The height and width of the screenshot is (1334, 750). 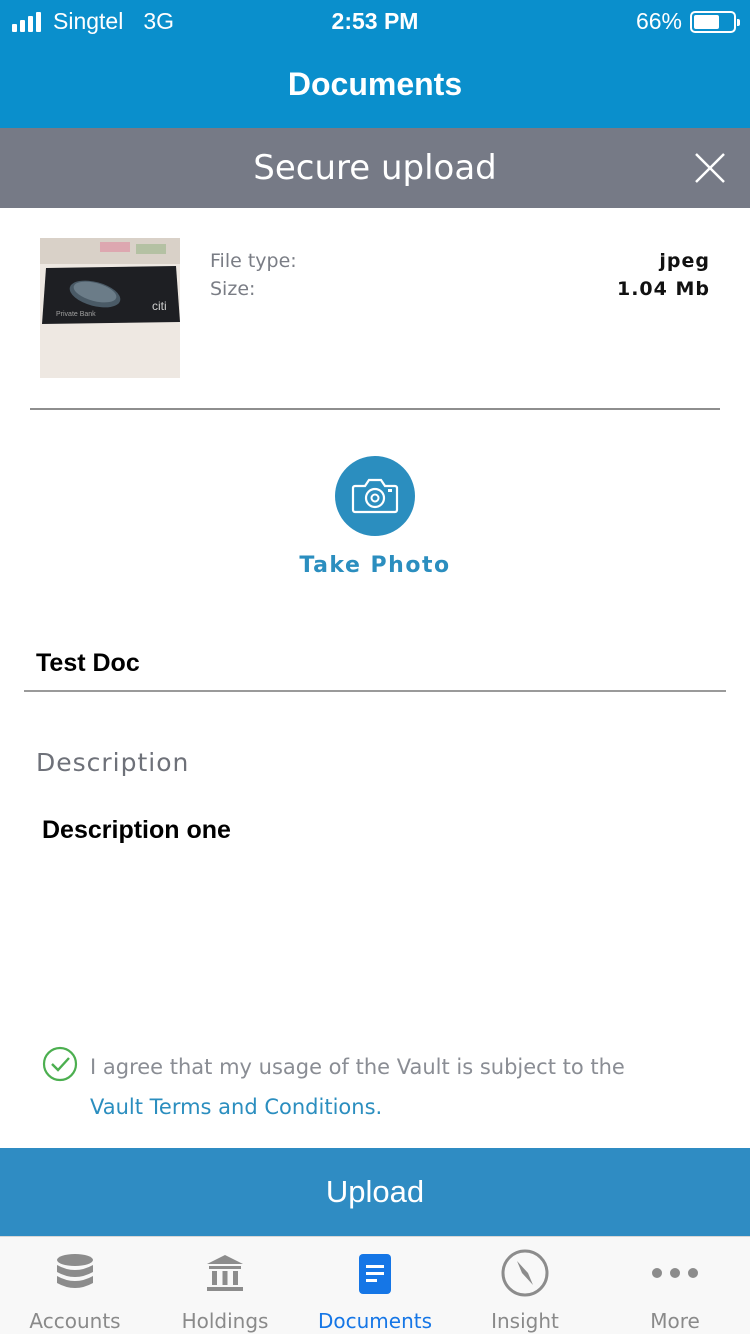 What do you see at coordinates (460, 261) in the screenshot?
I see `file-type-row: File type: jpeg` at bounding box center [460, 261].